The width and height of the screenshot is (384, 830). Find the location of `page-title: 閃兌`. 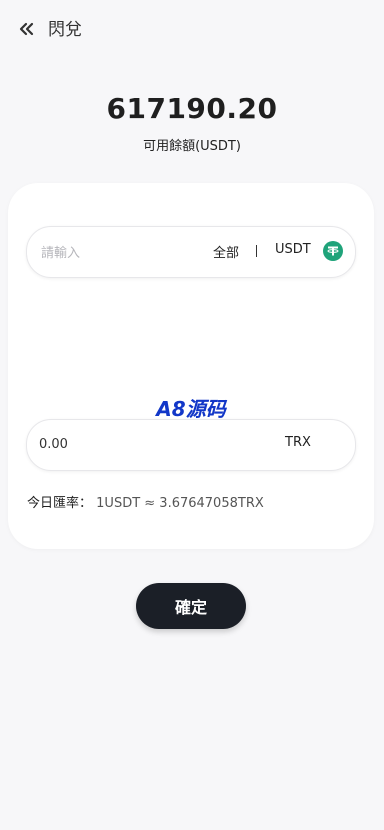

page-title: 閃兌 is located at coordinates (65, 30).